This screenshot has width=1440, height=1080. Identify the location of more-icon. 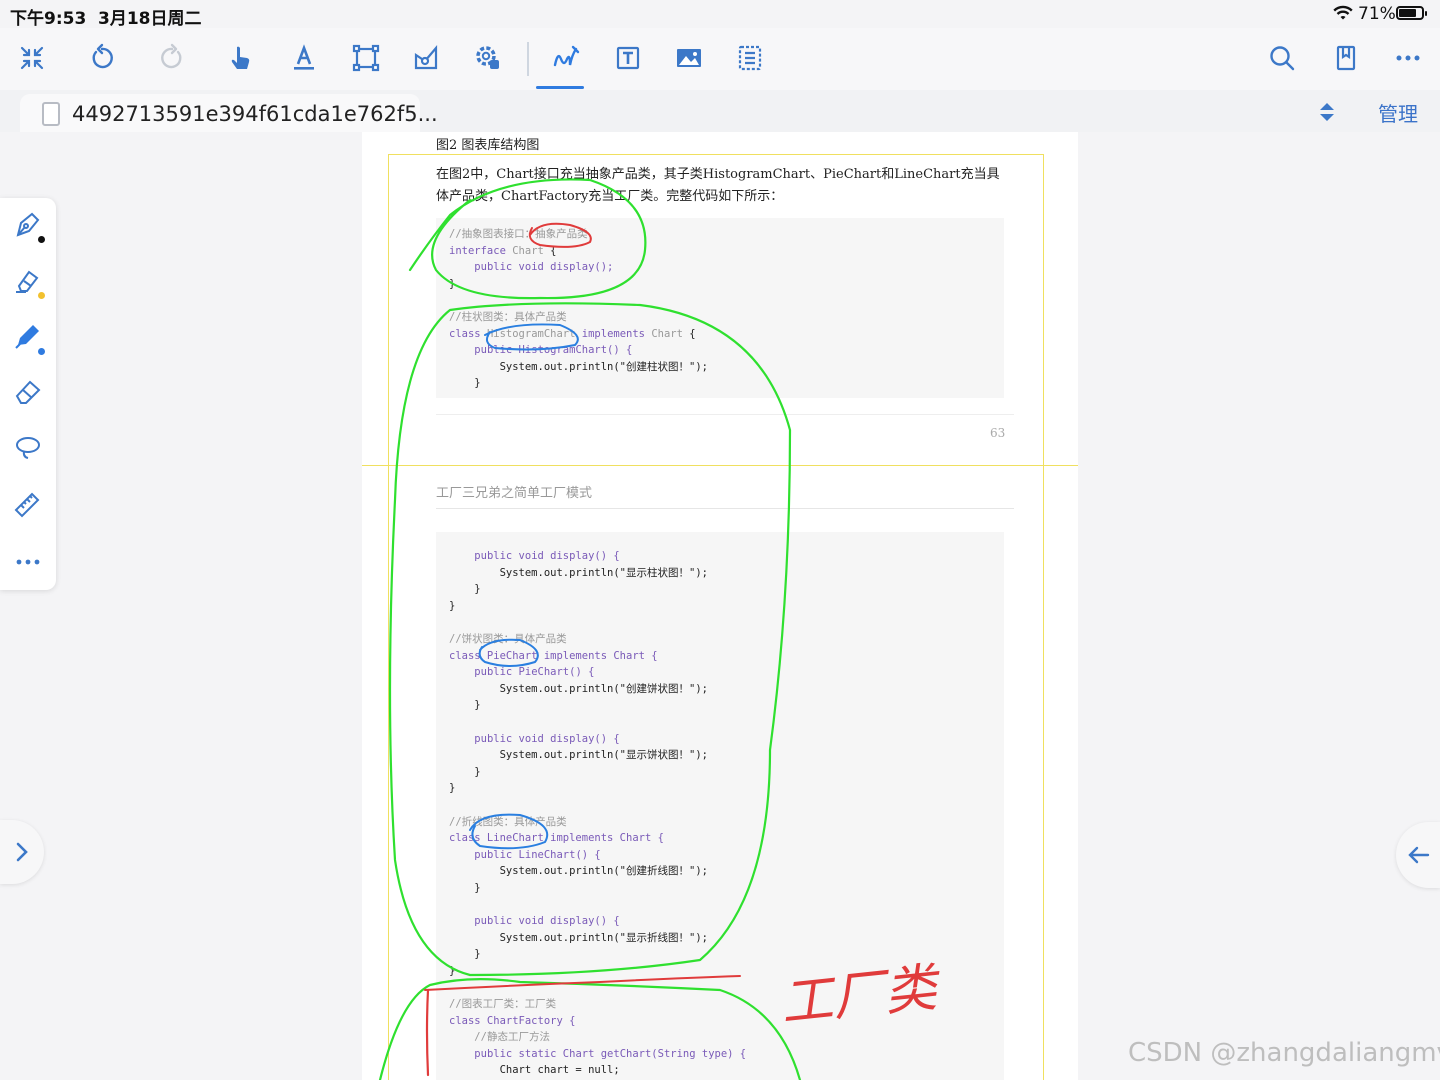
(1408, 58).